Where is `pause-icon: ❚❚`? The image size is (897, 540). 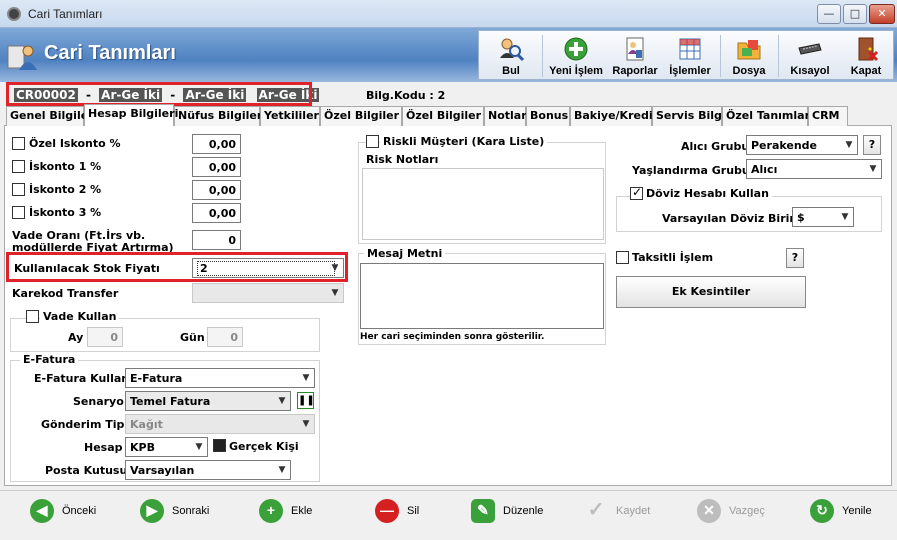 pause-icon: ❚❚ is located at coordinates (306, 400).